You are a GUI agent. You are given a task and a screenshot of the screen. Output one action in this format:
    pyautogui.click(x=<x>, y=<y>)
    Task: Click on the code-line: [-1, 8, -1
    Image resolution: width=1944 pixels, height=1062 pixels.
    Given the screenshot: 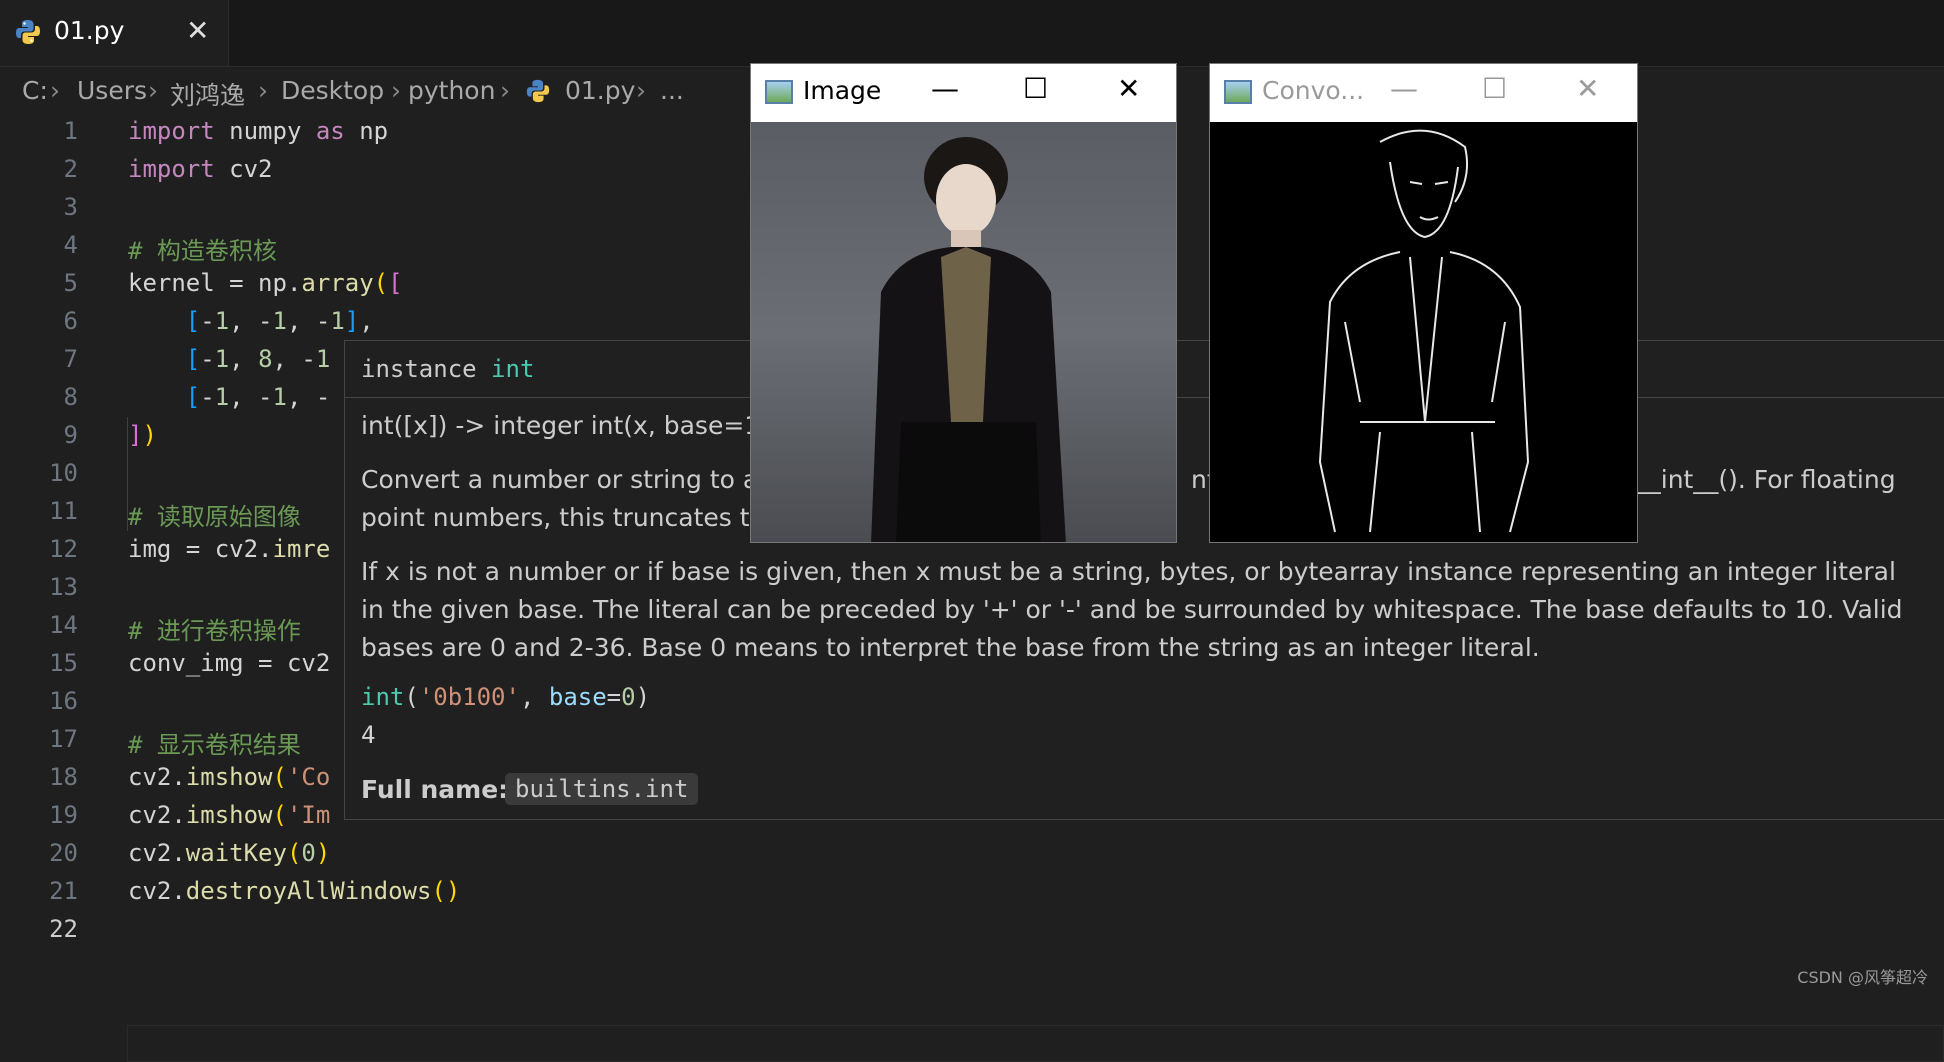 What is the action you would take?
    pyautogui.click(x=229, y=359)
    